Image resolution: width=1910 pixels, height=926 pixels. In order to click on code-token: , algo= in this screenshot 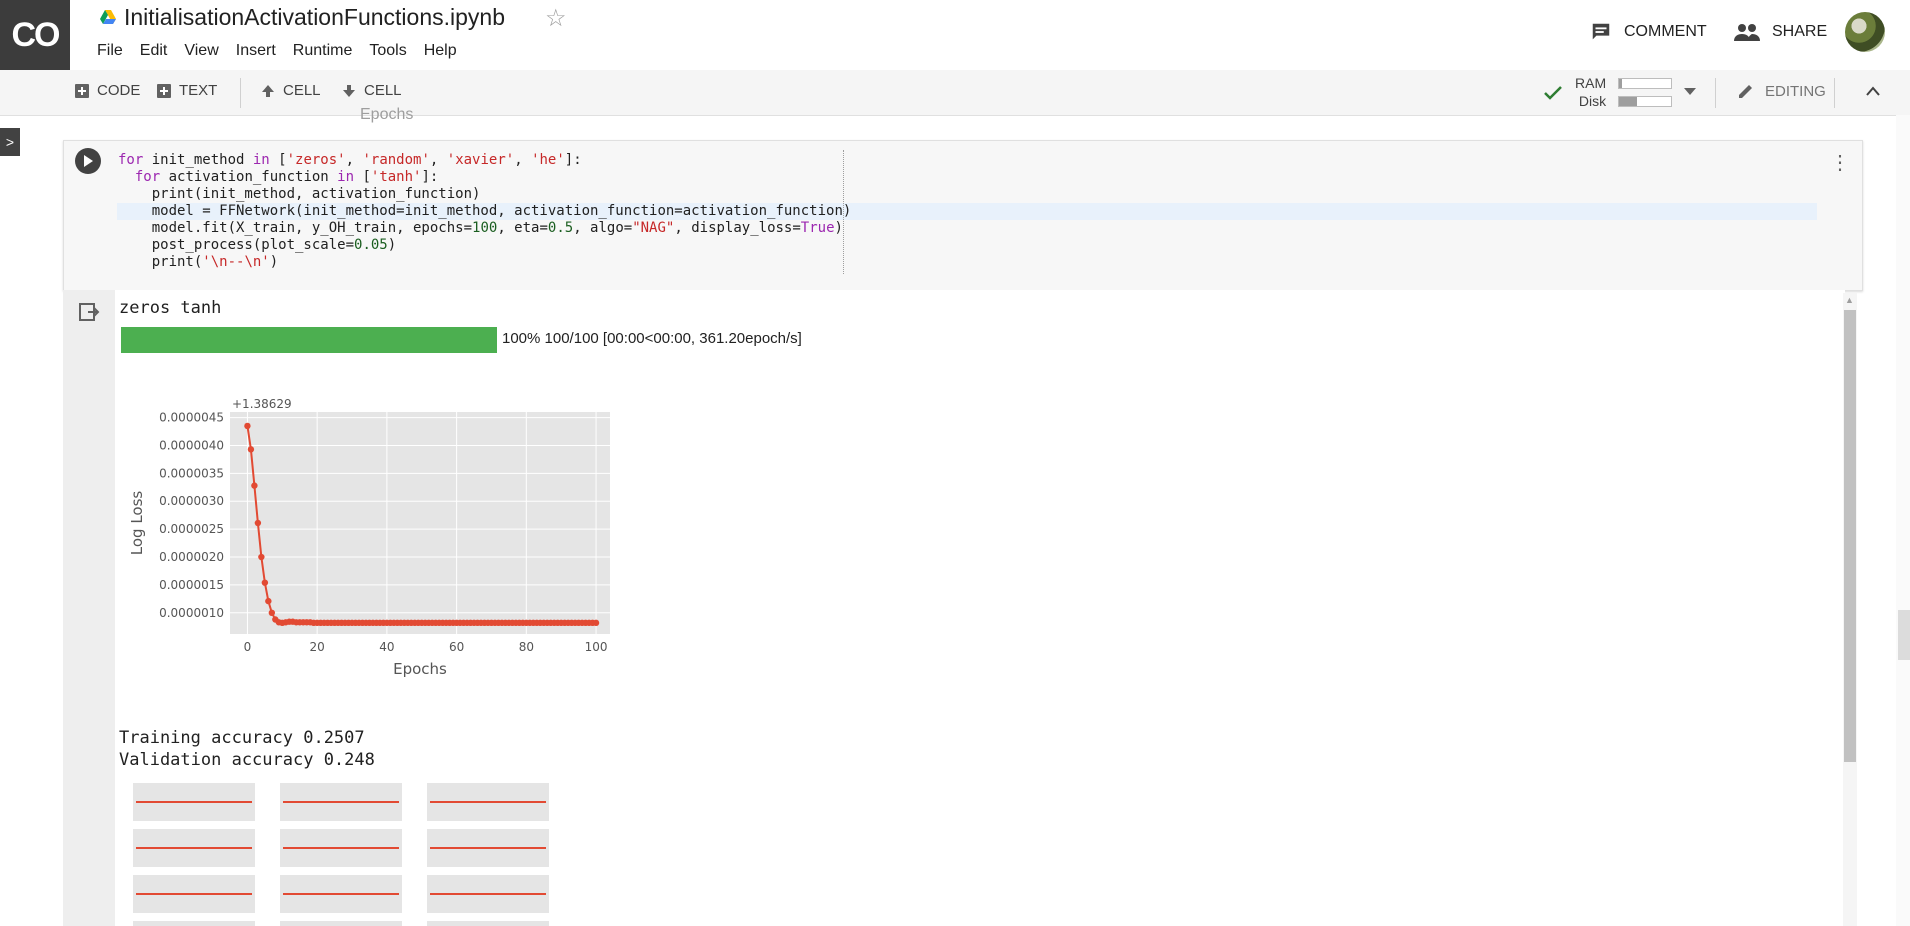, I will do `click(603, 228)`.